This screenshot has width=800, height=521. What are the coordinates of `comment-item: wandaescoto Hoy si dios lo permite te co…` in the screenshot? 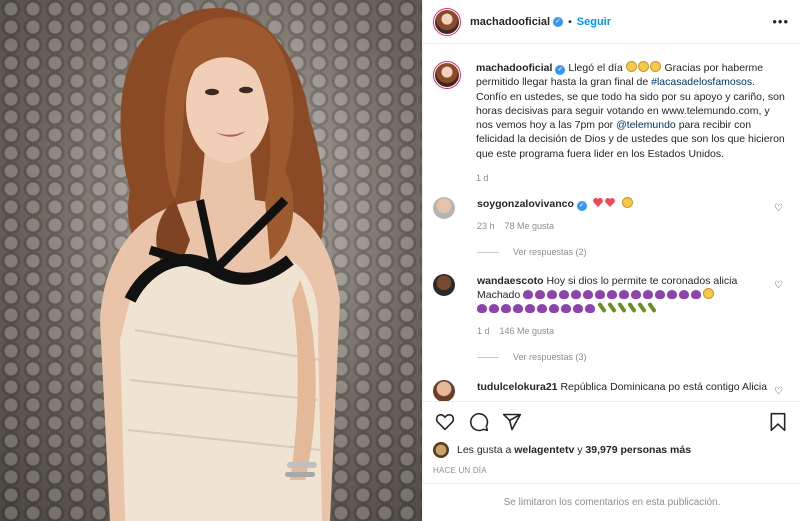 It's located at (613, 306).